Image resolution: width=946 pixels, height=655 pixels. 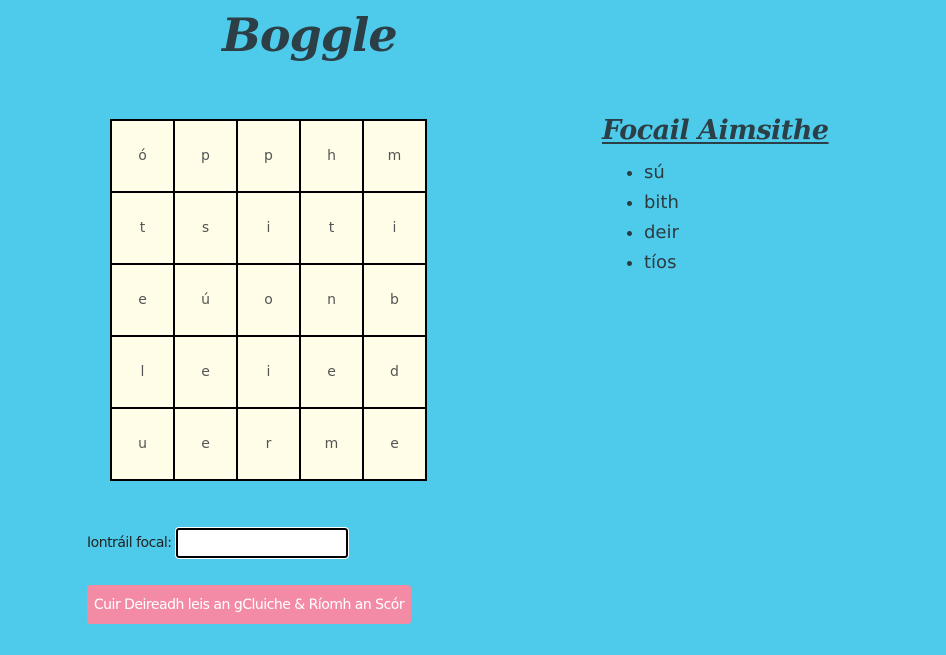 I want to click on found-word-item: sú, so click(x=736, y=173).